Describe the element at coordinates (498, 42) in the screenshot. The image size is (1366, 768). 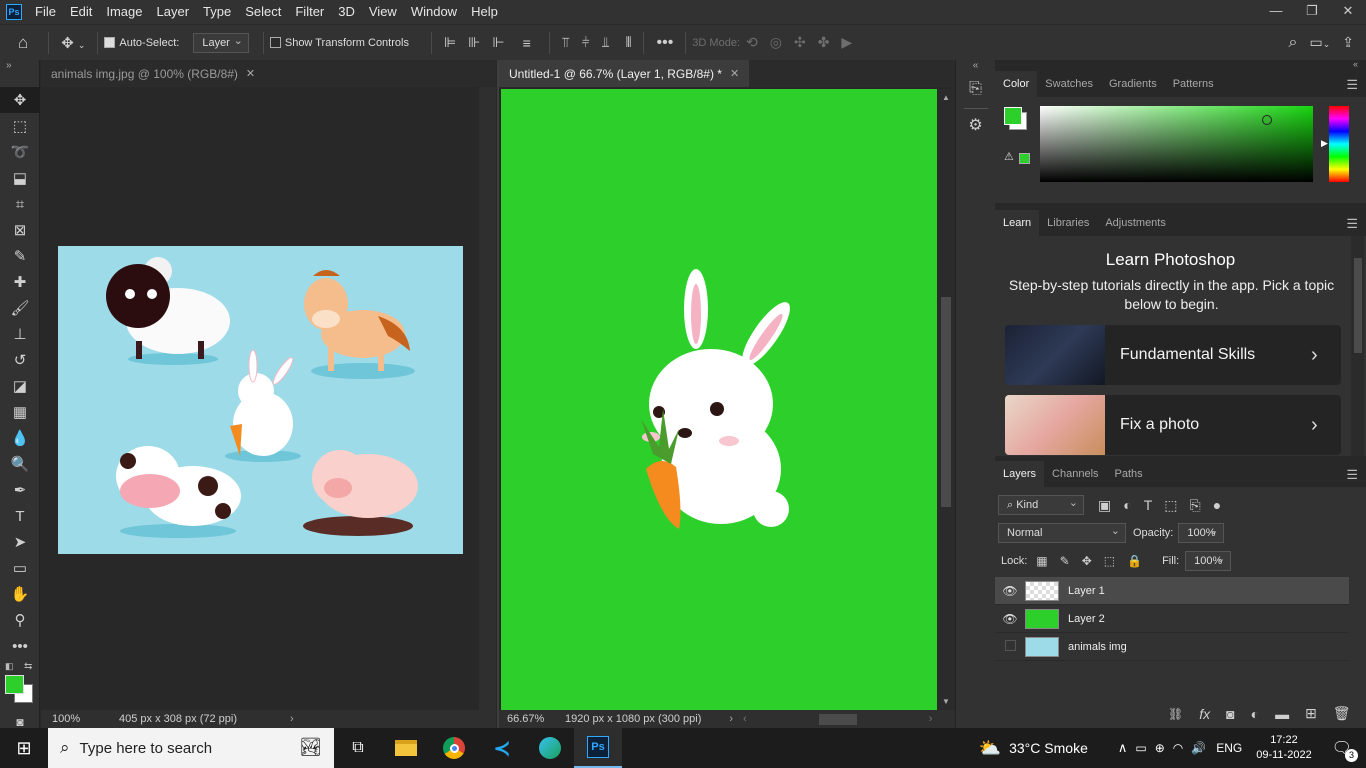
I see `align-right-icon: ⊩` at that location.